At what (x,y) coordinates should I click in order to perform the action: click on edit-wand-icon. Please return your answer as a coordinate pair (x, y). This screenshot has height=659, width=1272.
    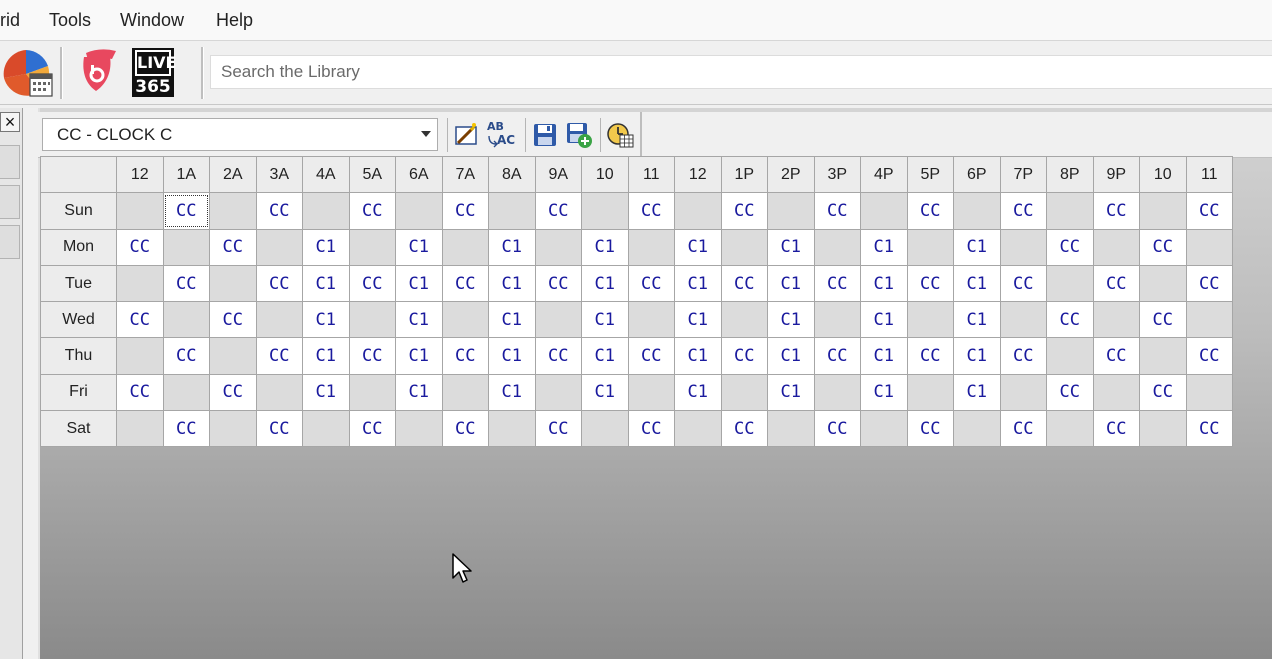
    Looking at the image, I should click on (466, 134).